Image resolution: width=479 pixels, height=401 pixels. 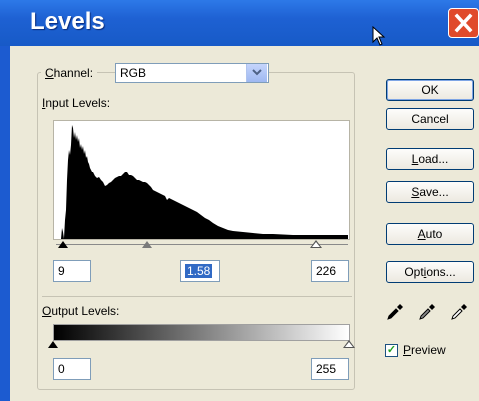 I want to click on output-white-field: 255, so click(x=330, y=369).